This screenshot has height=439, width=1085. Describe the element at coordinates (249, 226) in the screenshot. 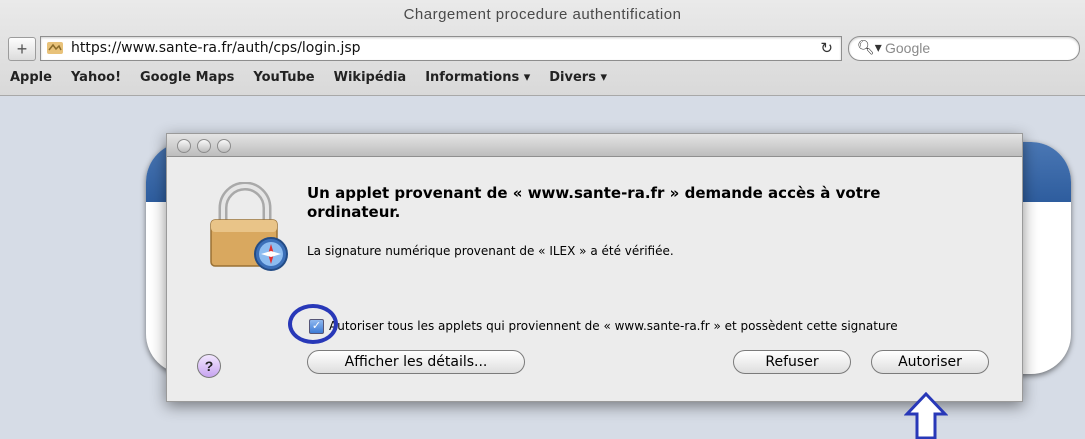

I see `lock-icon` at that location.